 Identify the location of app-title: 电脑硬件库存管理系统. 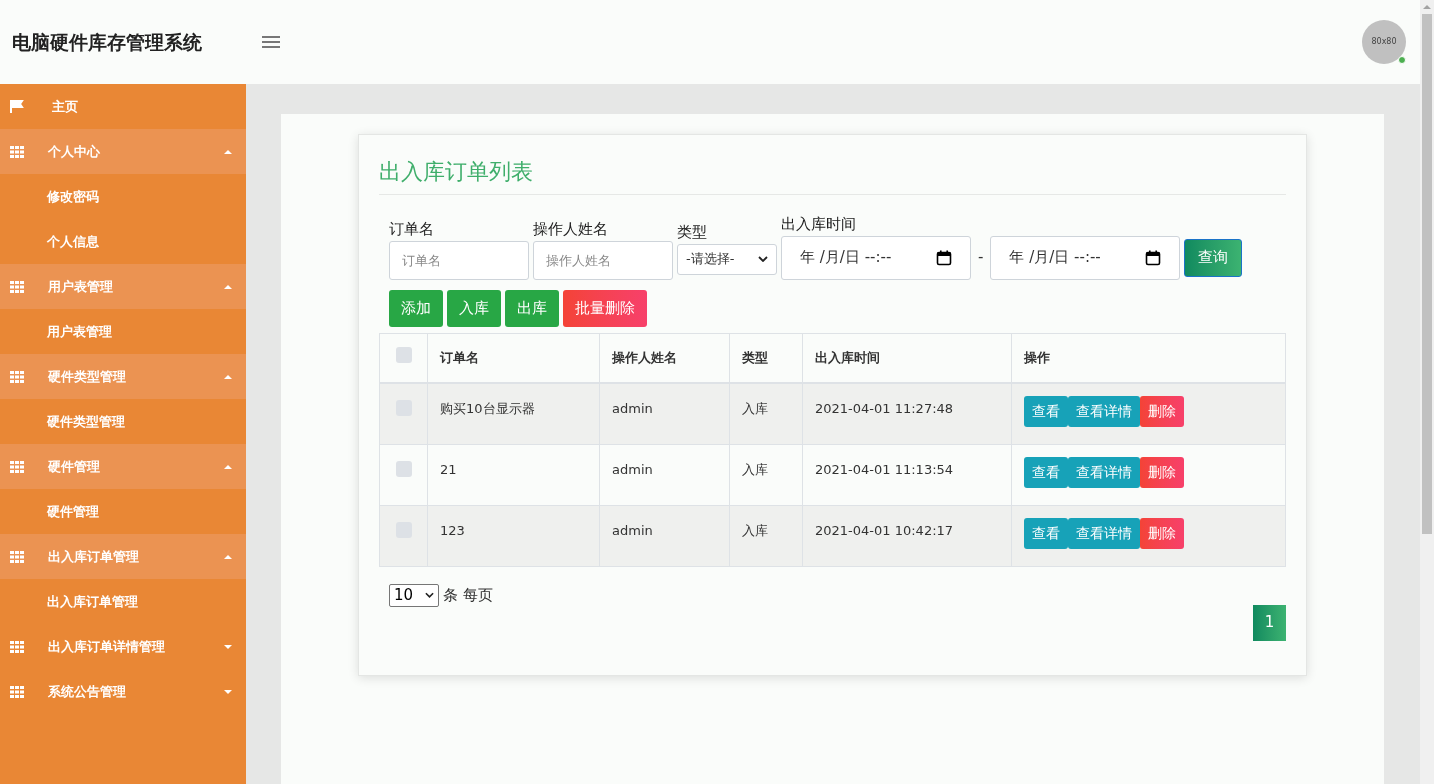
(107, 42).